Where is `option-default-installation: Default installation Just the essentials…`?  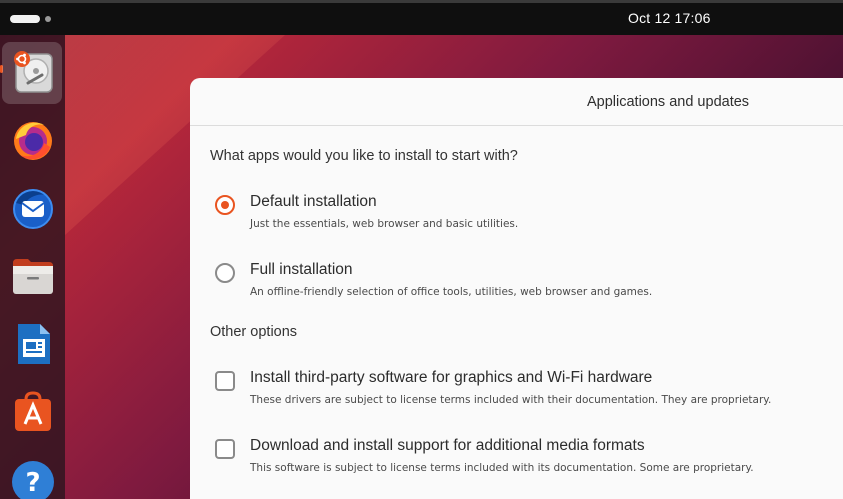
option-default-installation: Default installation Just the essentials… is located at coordinates (529, 218).